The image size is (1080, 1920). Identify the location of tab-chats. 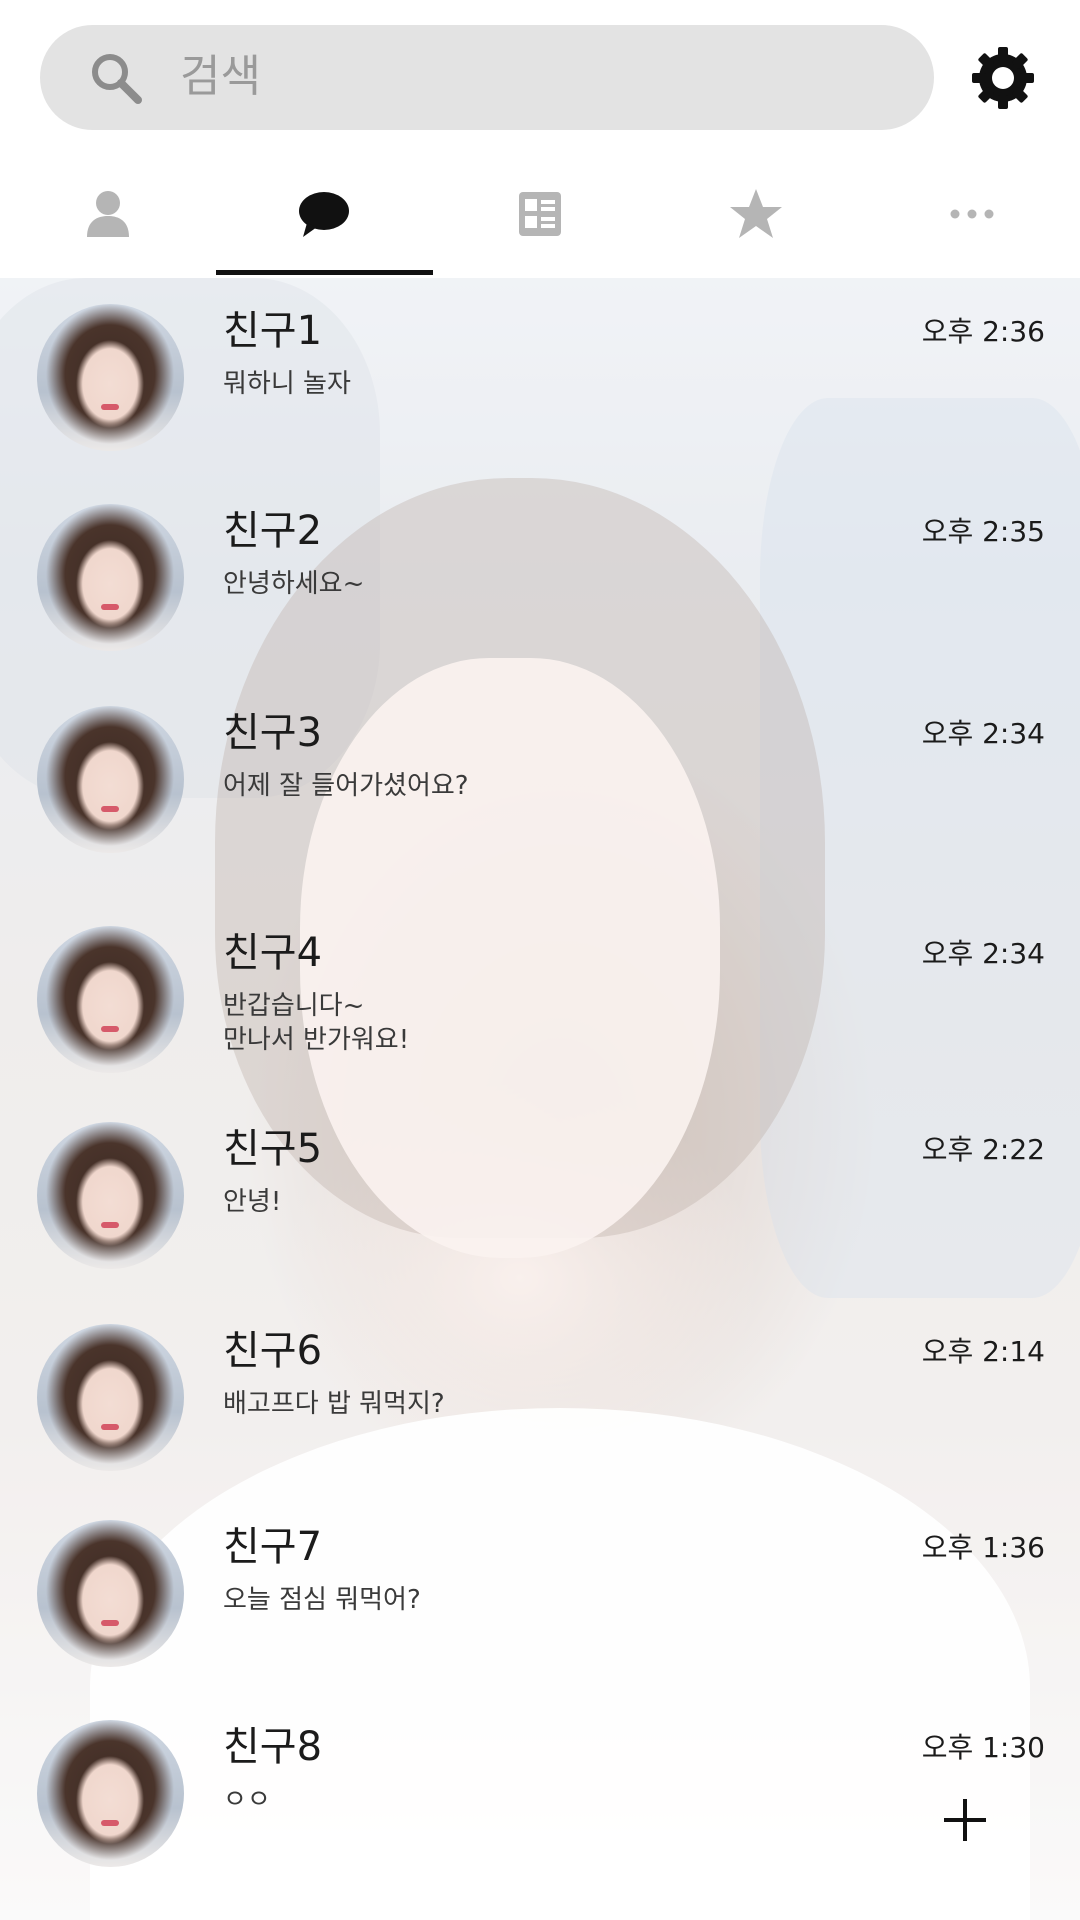
(324, 214).